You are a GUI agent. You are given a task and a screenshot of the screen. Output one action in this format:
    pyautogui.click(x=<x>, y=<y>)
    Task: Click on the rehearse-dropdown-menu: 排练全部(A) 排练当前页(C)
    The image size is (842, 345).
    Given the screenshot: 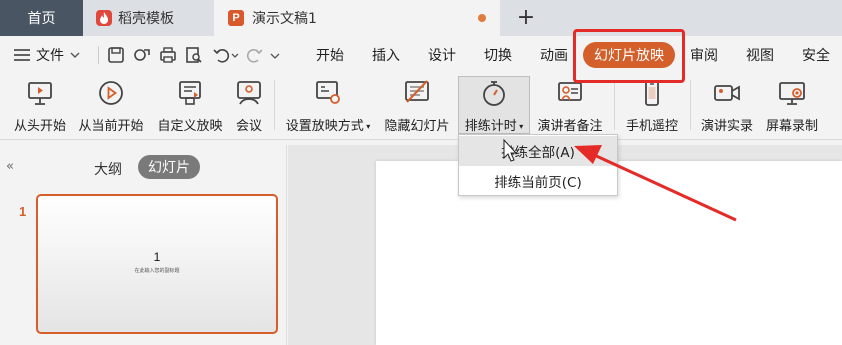 What is the action you would take?
    pyautogui.click(x=538, y=165)
    